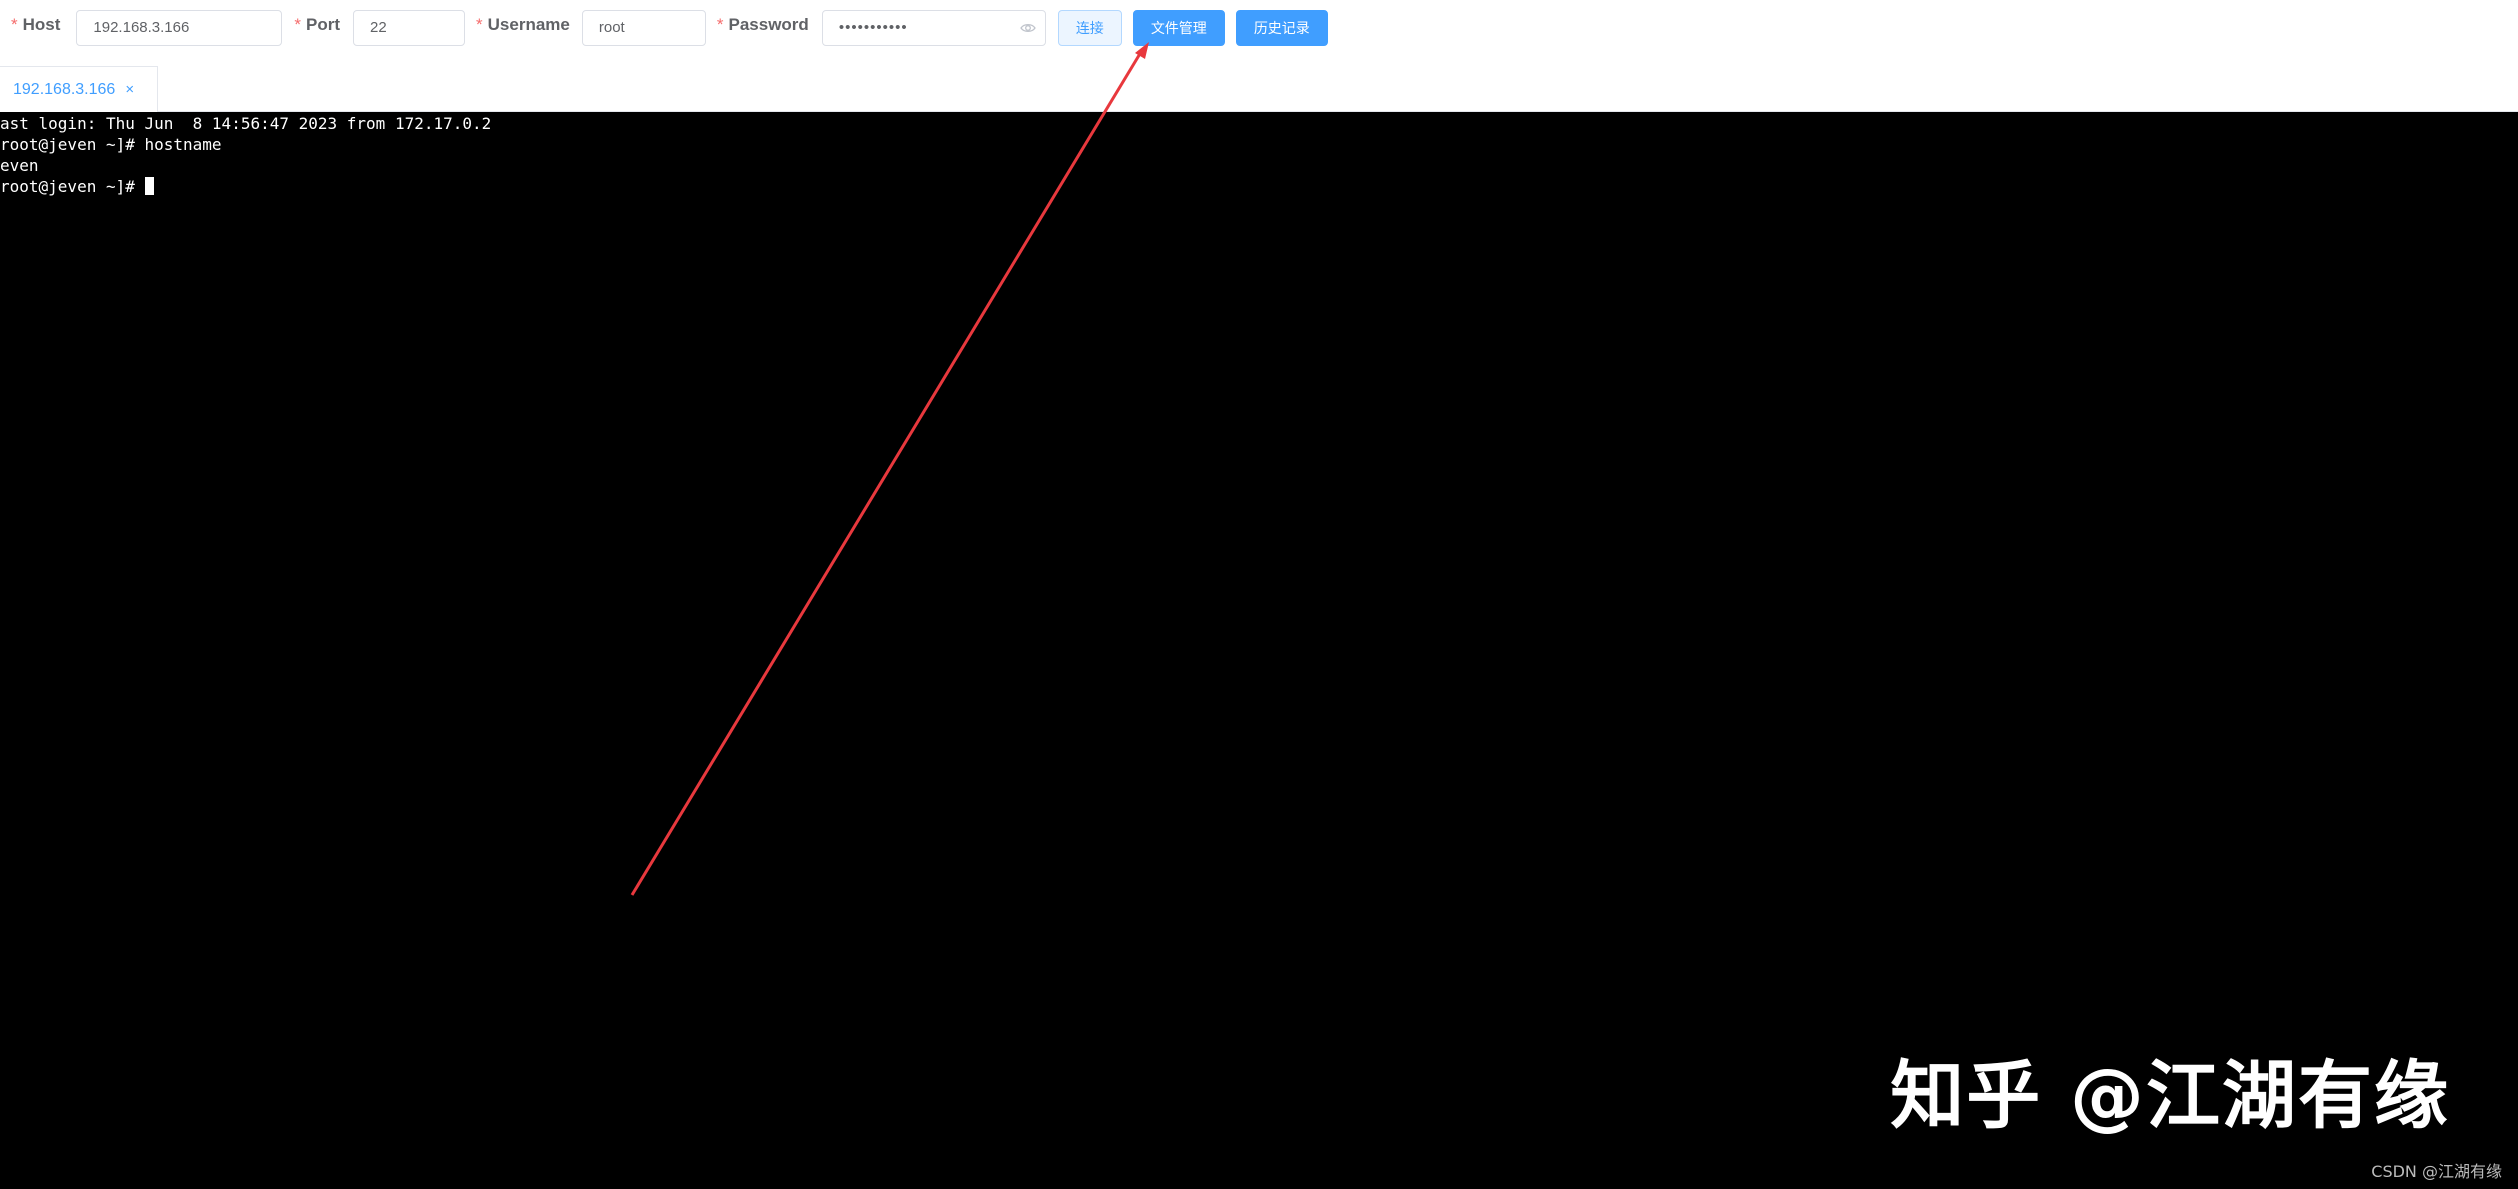 The height and width of the screenshot is (1189, 2518). I want to click on close-icon: ×, so click(129, 89).